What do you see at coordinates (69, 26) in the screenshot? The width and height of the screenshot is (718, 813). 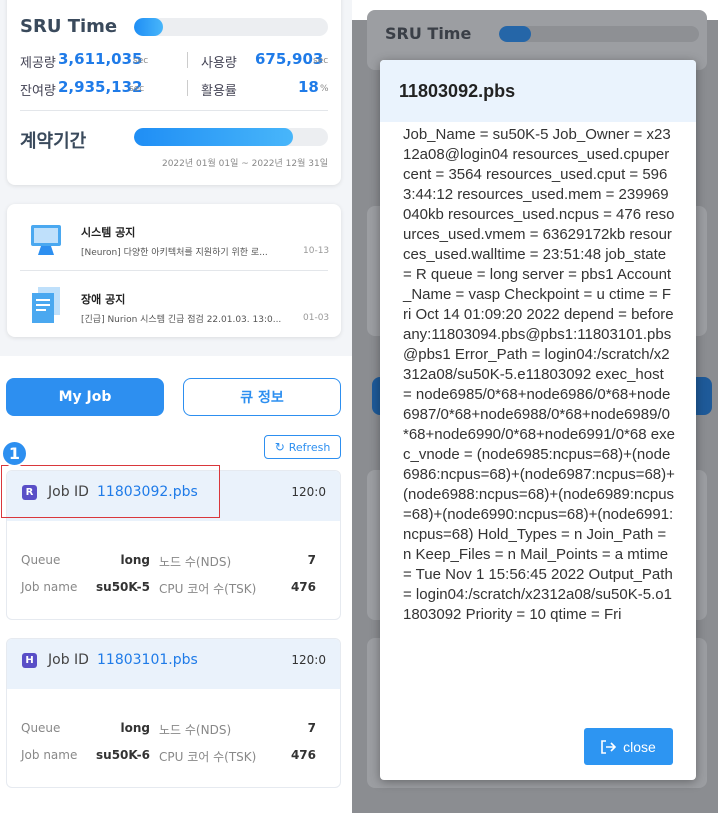 I see `sru-title: SRU Time` at bounding box center [69, 26].